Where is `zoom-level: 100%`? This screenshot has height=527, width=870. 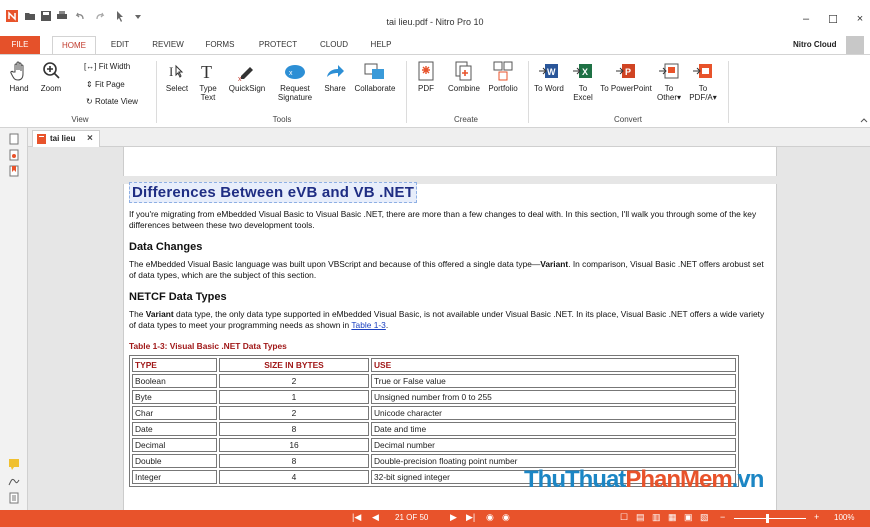 zoom-level: 100% is located at coordinates (844, 517).